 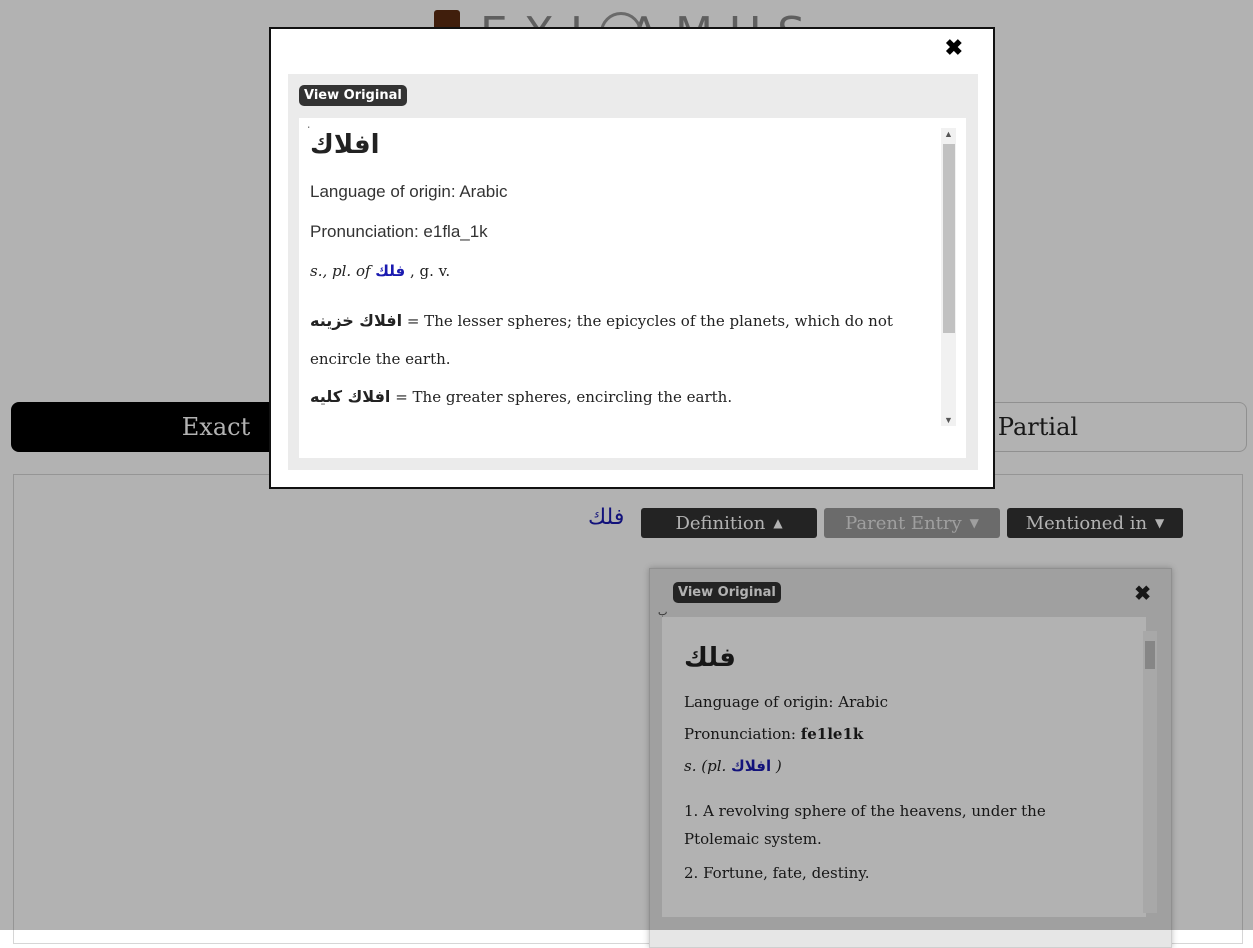 I want to click on modal-part-of-speech: s., pl. of فلك , g. v., so click(x=620, y=271).